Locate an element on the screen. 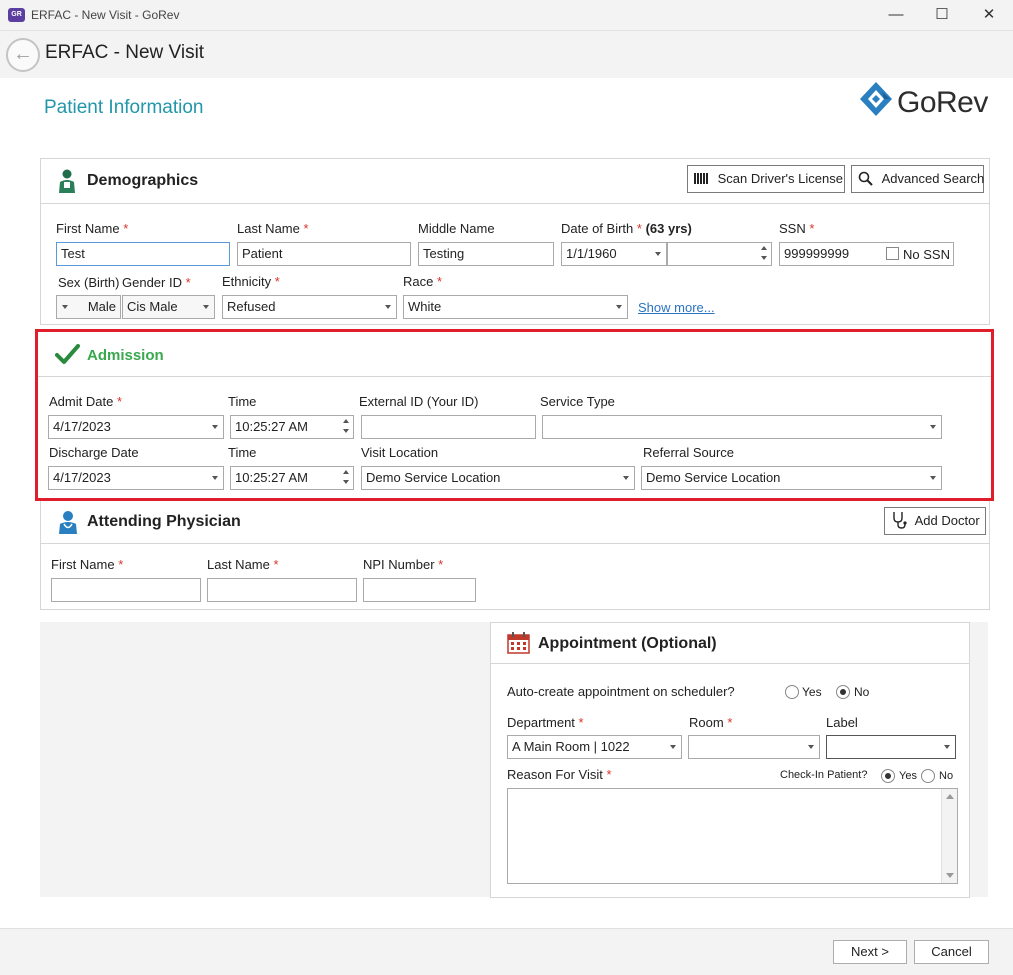  no-ssn-label: No SSN is located at coordinates (926, 254).